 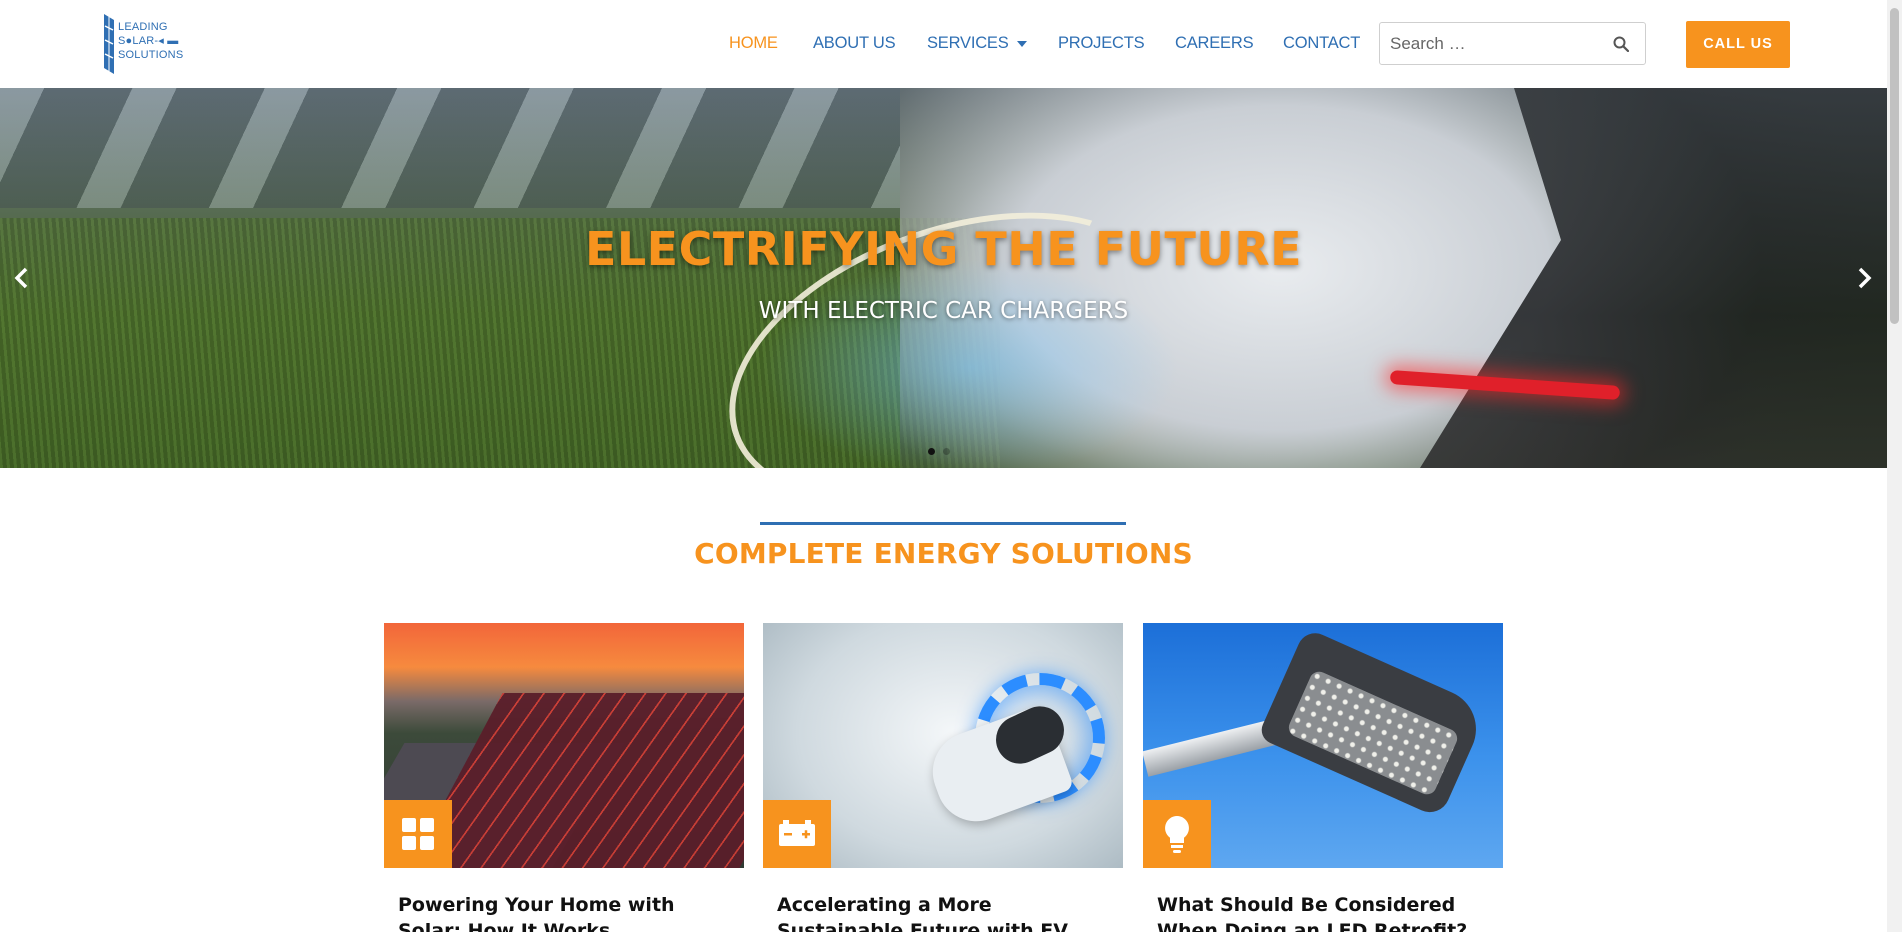 I want to click on battery-icon, so click(x=797, y=834).